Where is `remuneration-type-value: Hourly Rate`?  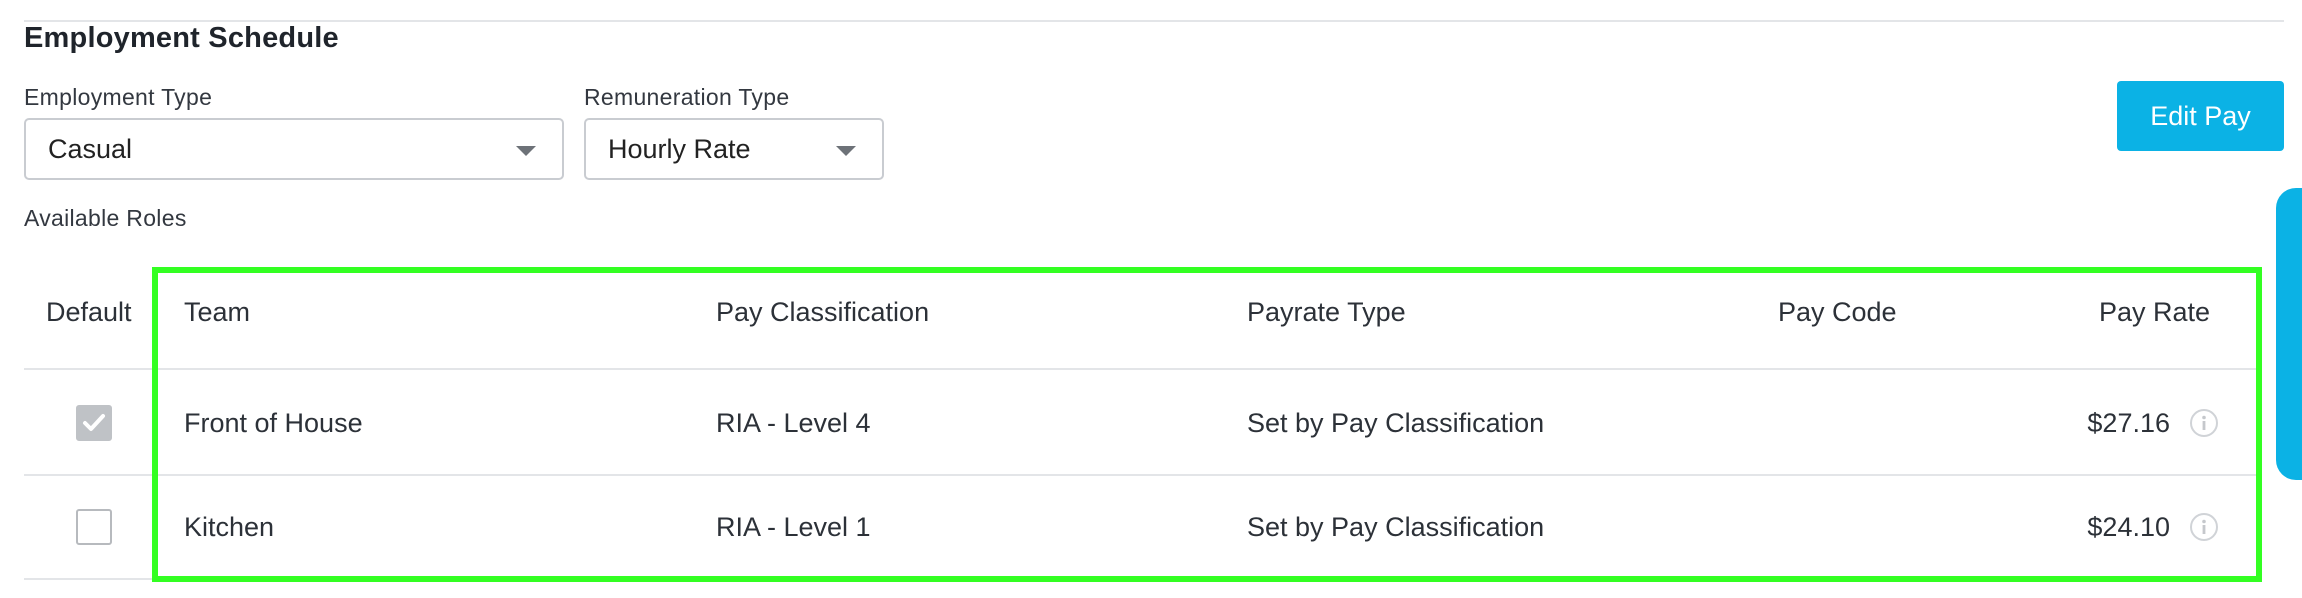 remuneration-type-value: Hourly Rate is located at coordinates (679, 149).